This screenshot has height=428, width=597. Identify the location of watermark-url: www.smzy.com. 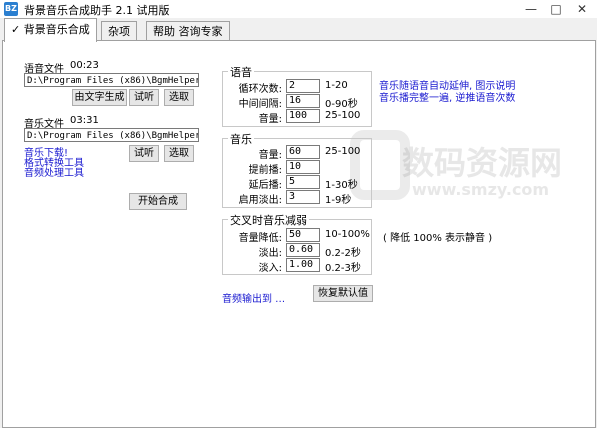
(481, 189).